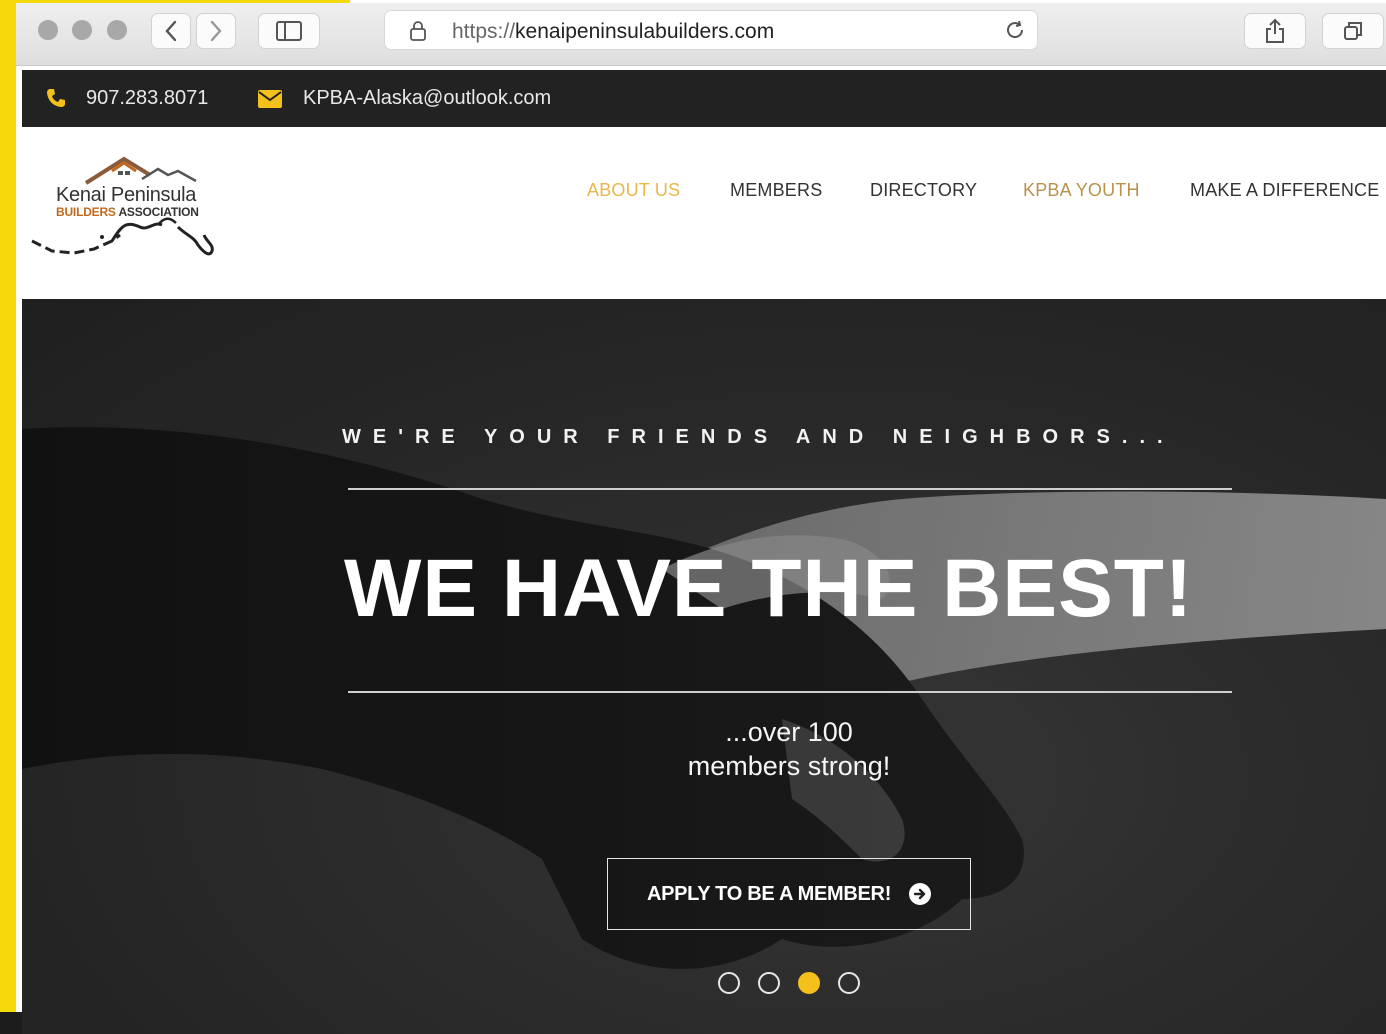 The image size is (1386, 1034). Describe the element at coordinates (776, 190) in the screenshot. I see `nav-members: MEMBERS` at that location.